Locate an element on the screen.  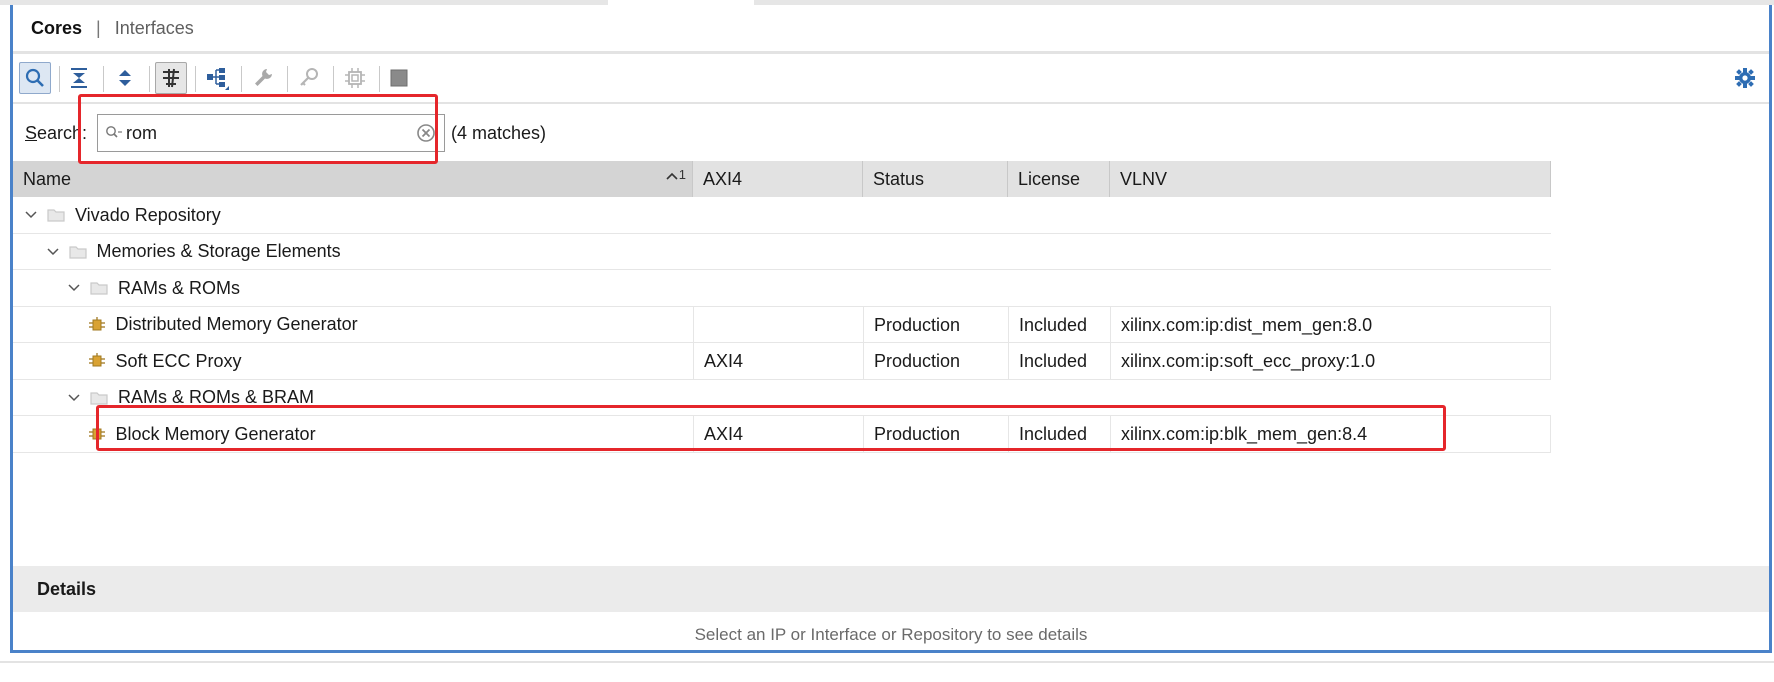
sort-indicator: 1 is located at coordinates (675, 175).